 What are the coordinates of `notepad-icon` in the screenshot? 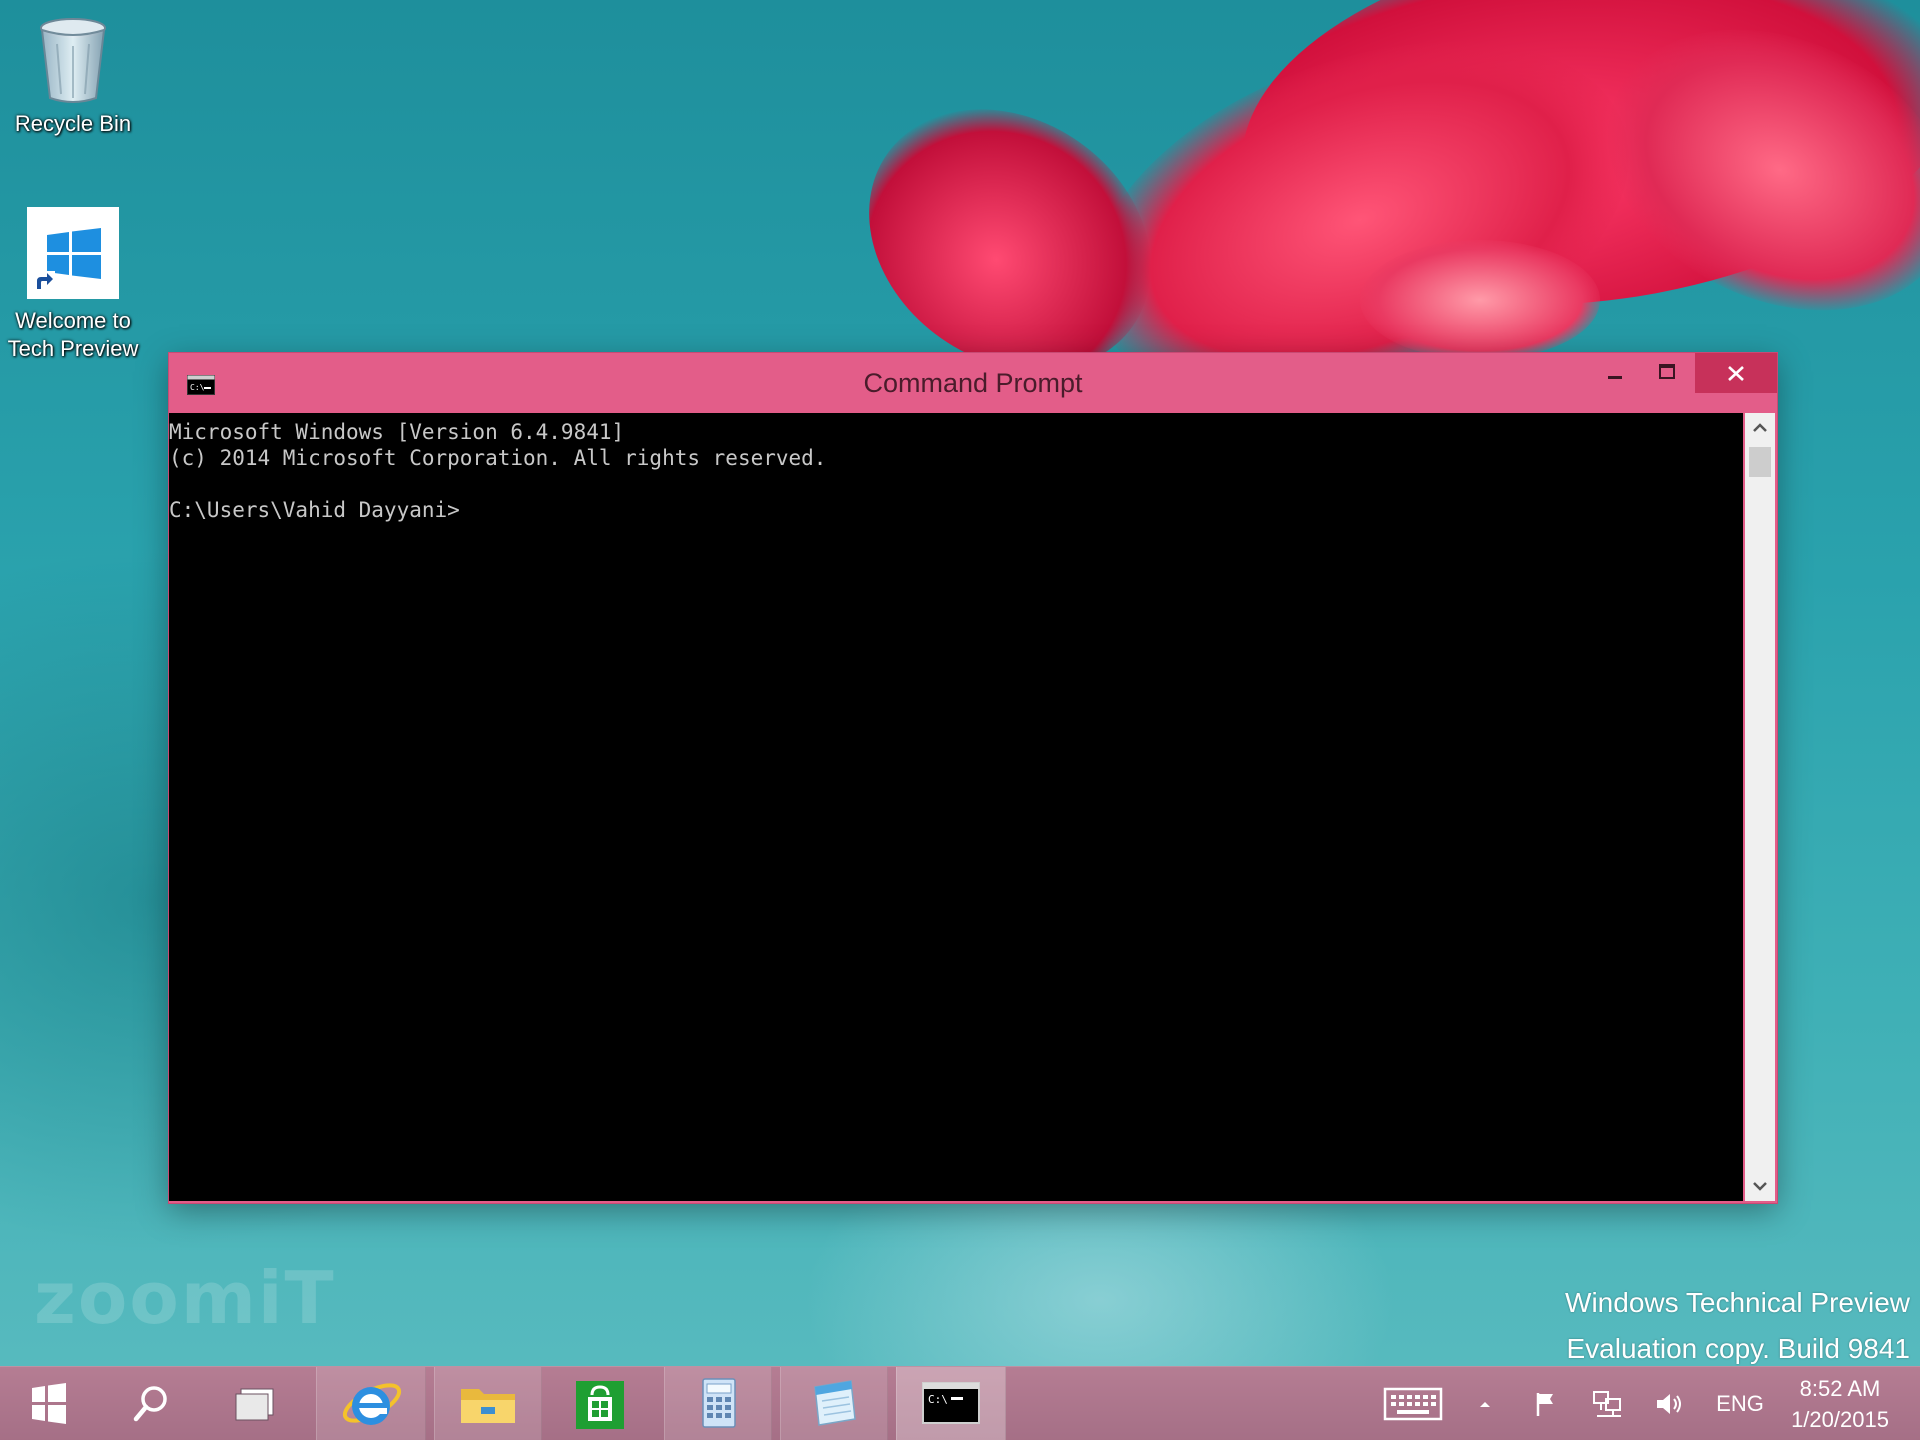 It's located at (835, 1403).